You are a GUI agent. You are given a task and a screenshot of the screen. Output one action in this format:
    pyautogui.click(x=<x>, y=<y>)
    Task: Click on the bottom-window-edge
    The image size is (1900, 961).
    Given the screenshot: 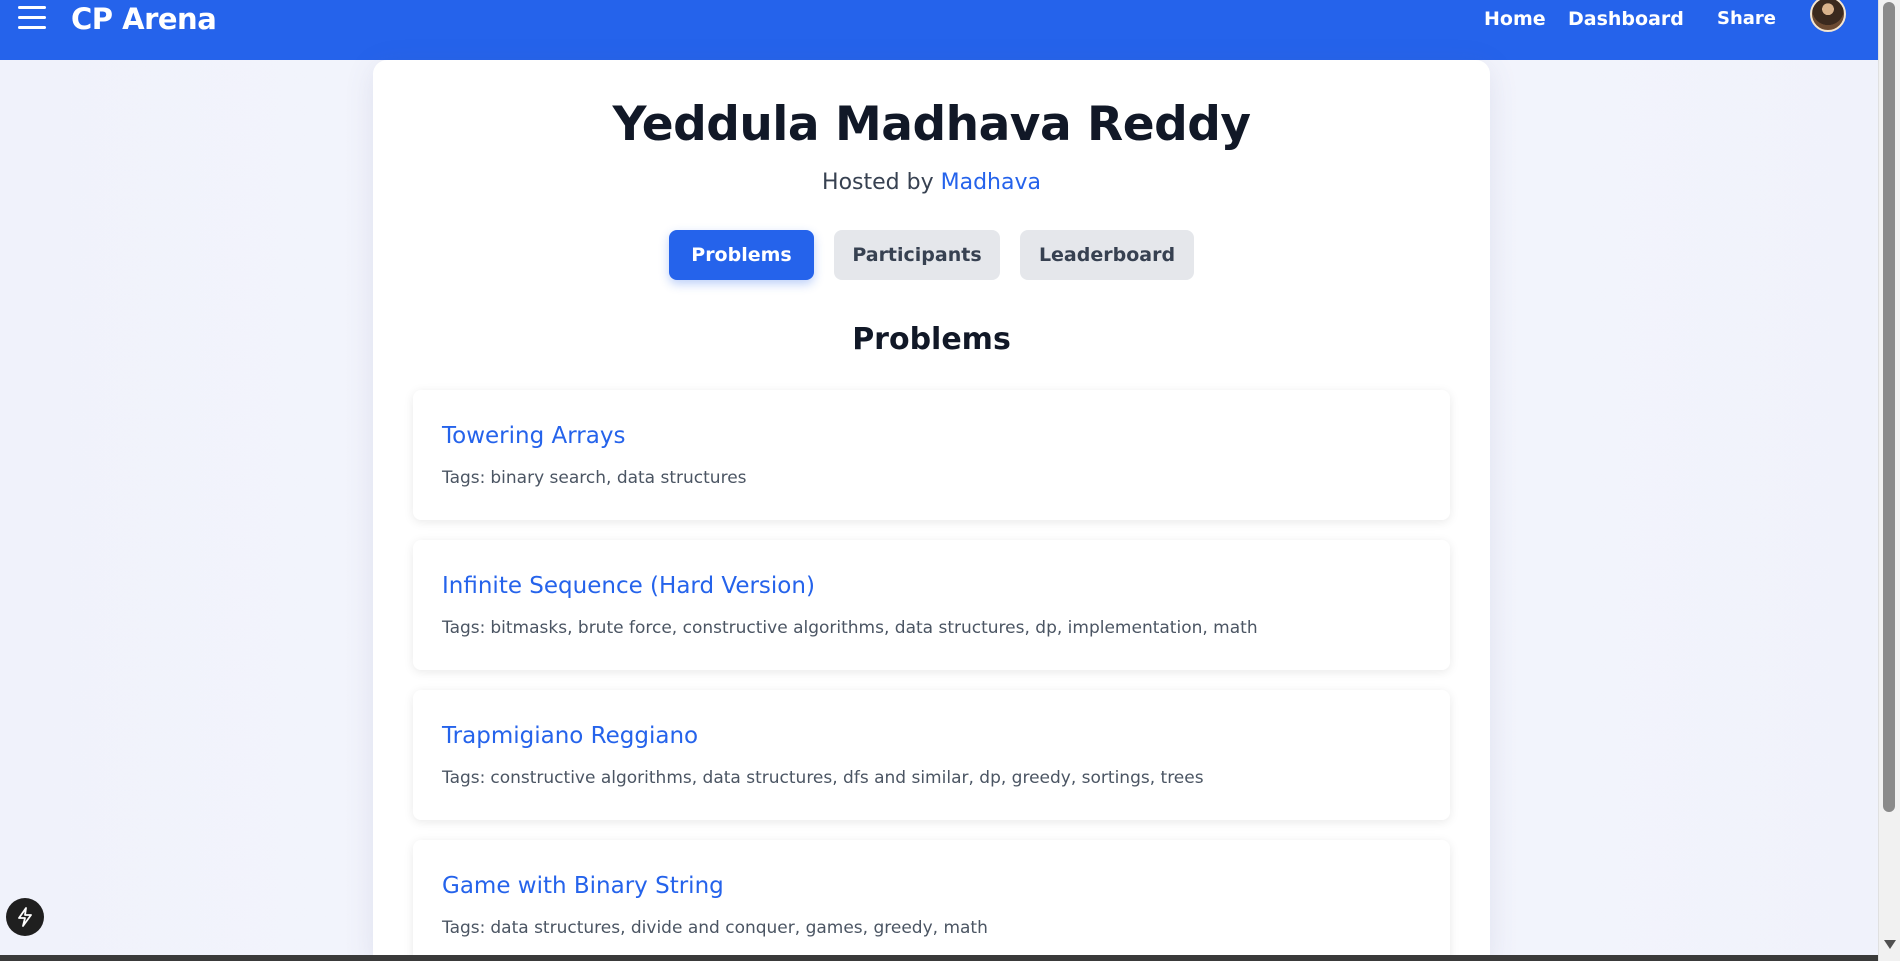 What is the action you would take?
    pyautogui.click(x=939, y=958)
    